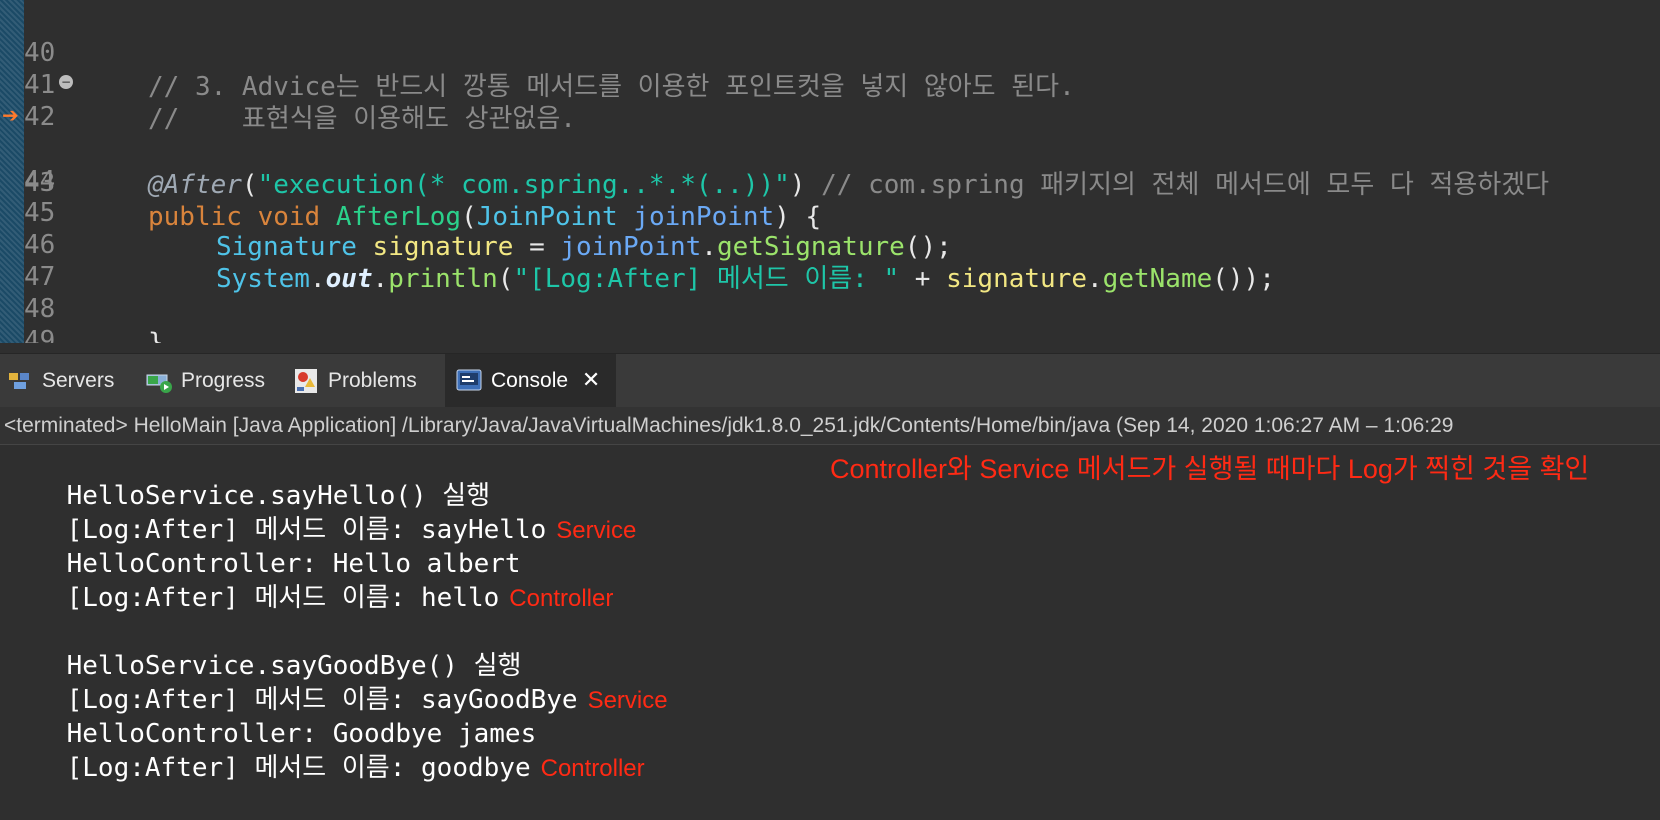  What do you see at coordinates (928, 247) in the screenshot?
I see `code-punct: ();` at bounding box center [928, 247].